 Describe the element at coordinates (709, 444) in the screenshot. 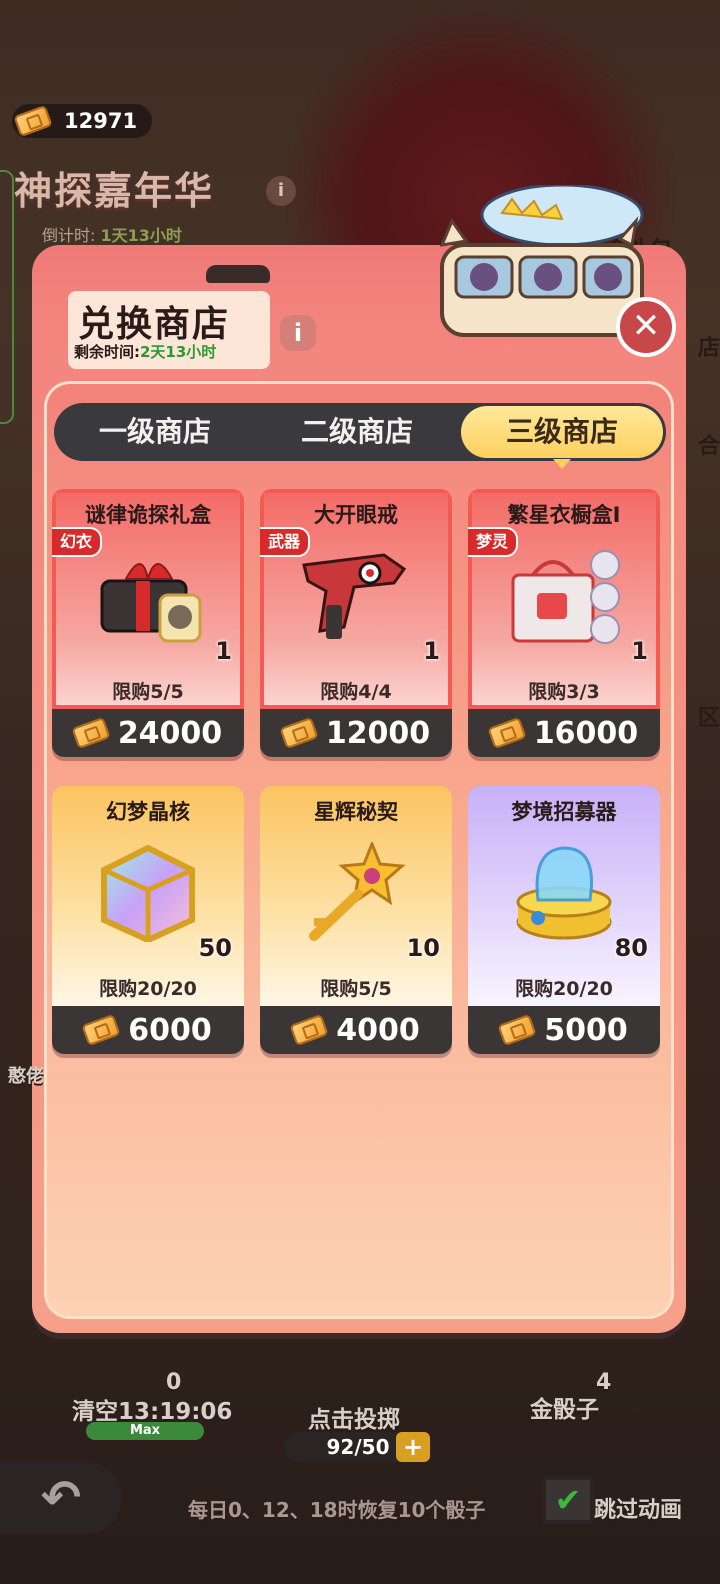

I see `side-combine-label: 合` at that location.